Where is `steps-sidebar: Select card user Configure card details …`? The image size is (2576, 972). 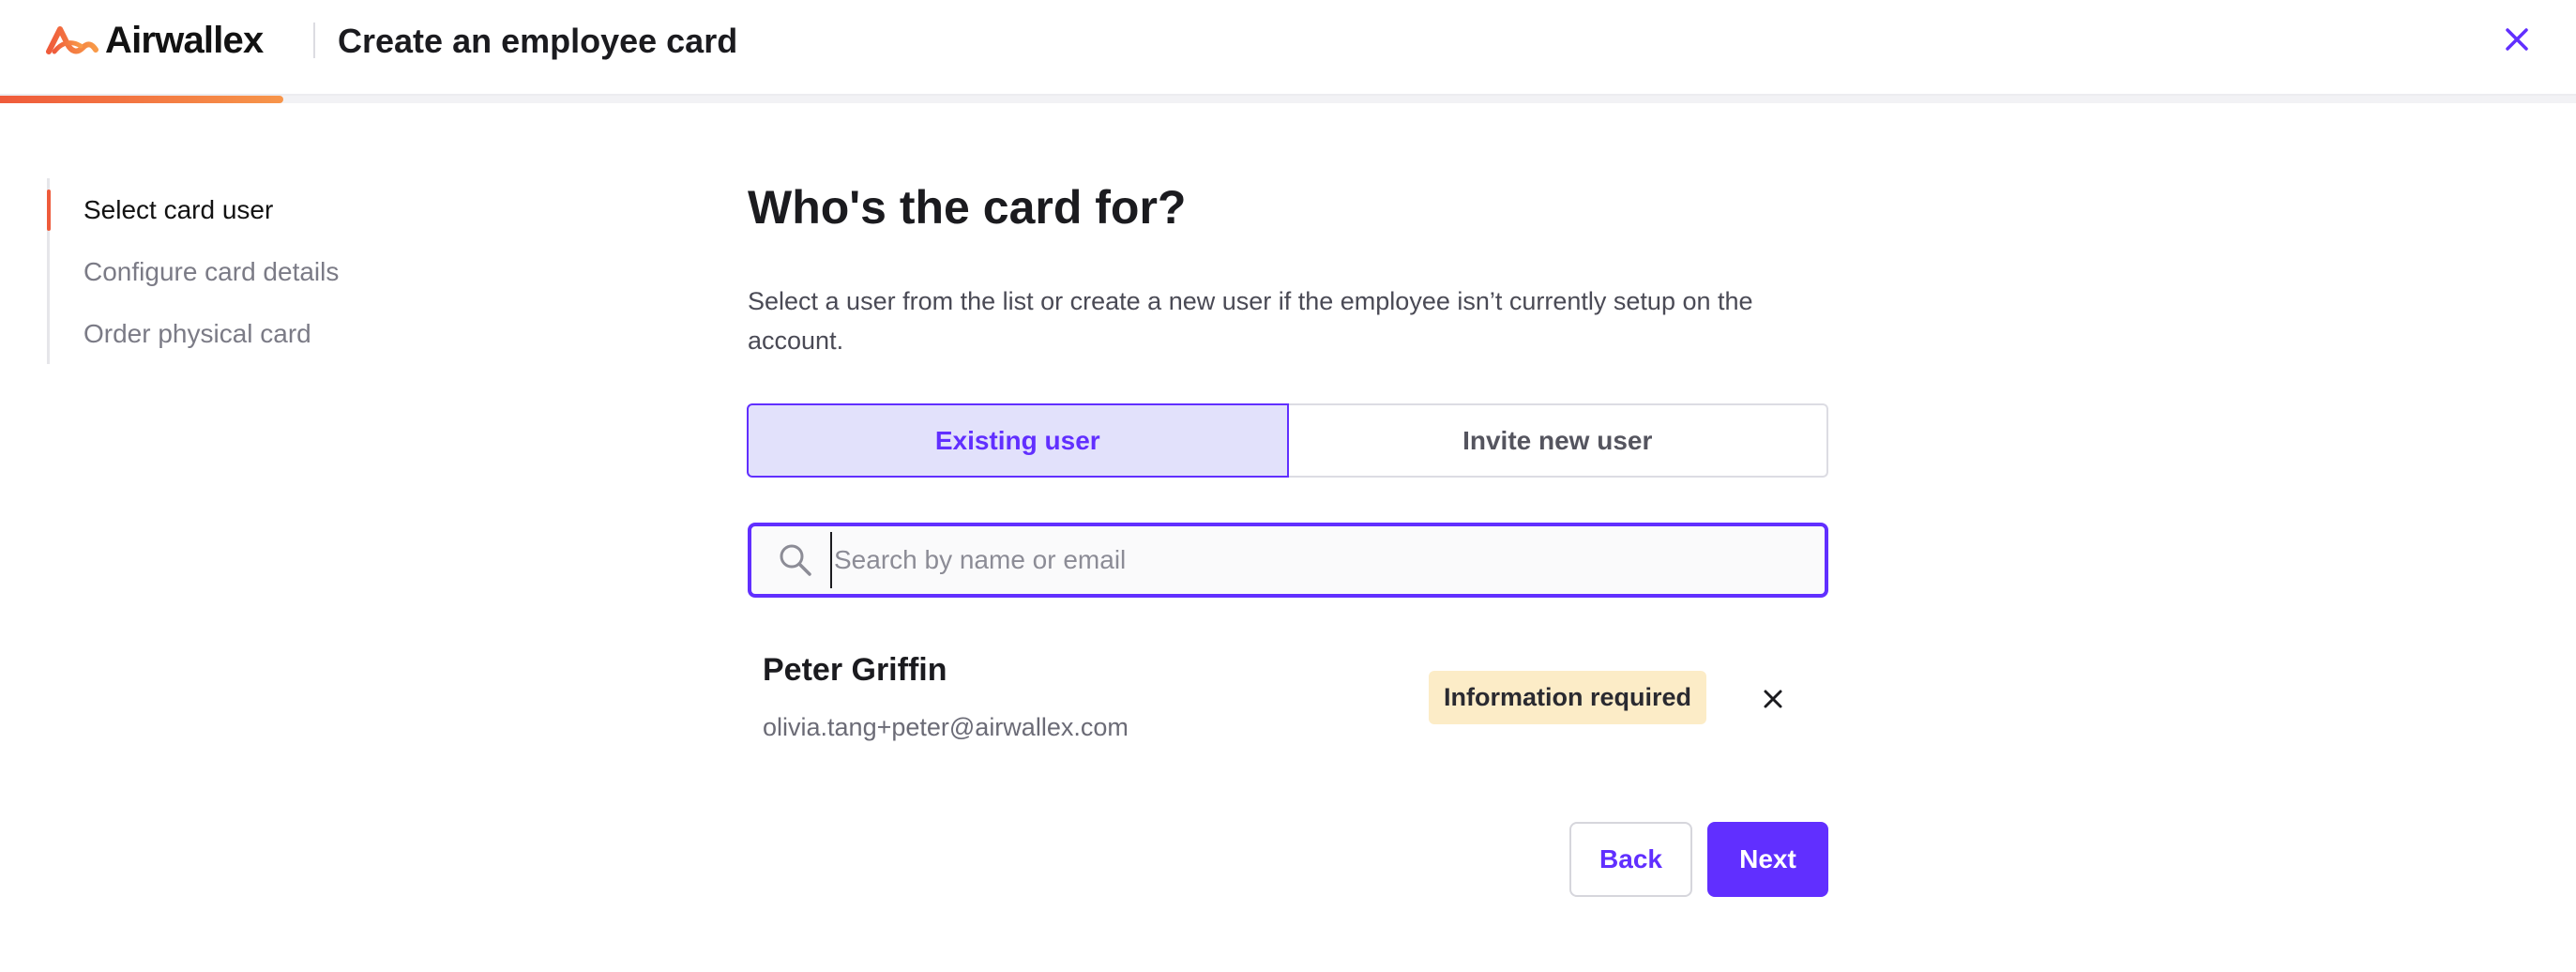 steps-sidebar: Select card user Configure card details … is located at coordinates (234, 271).